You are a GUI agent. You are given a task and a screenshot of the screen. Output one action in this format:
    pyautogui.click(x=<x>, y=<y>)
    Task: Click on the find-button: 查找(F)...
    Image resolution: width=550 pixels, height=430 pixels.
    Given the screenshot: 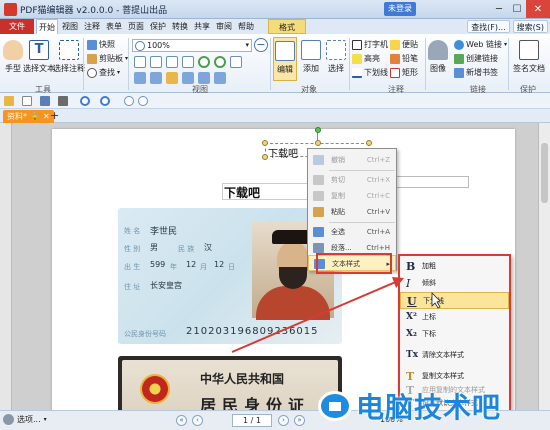 What is the action you would take?
    pyautogui.click(x=488, y=26)
    